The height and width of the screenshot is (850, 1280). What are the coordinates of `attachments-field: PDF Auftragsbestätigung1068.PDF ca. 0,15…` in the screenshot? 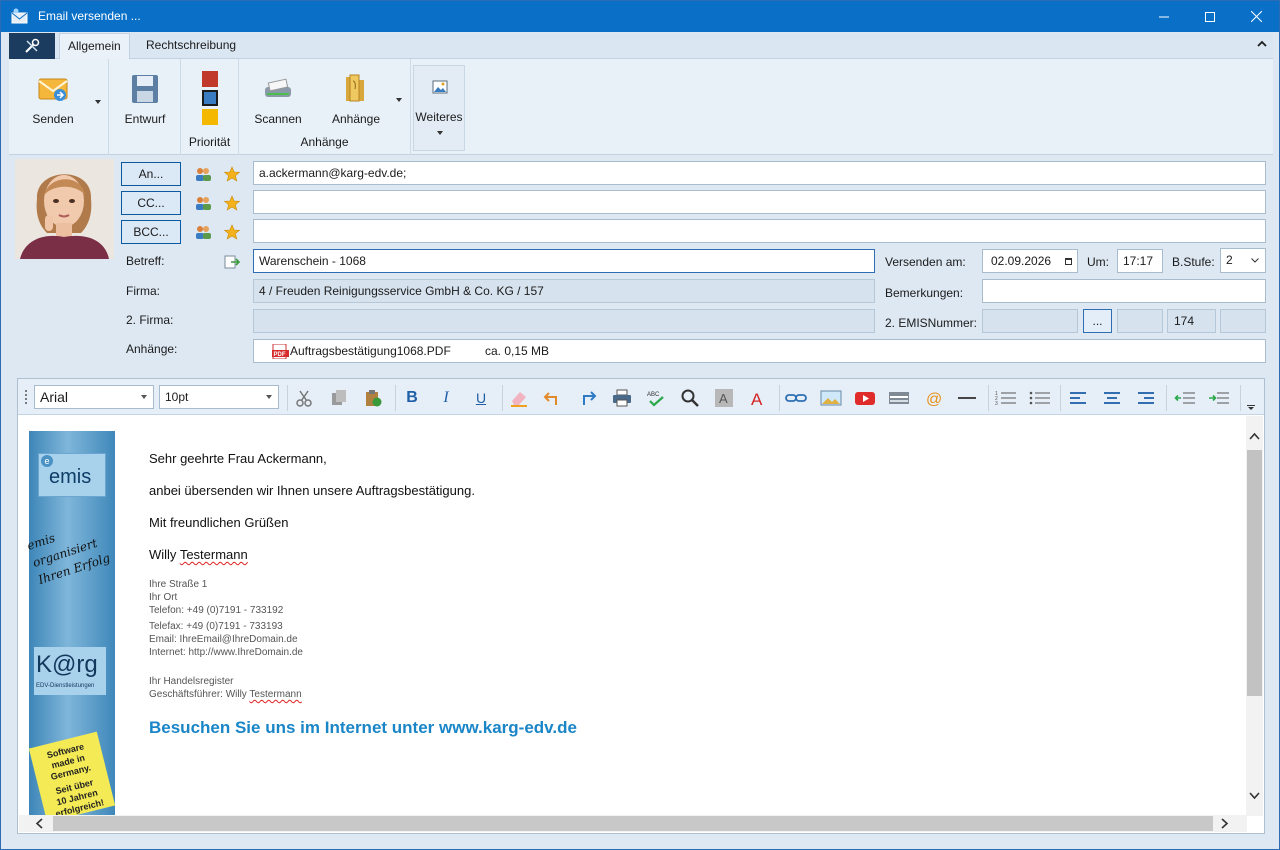 It's located at (759, 351).